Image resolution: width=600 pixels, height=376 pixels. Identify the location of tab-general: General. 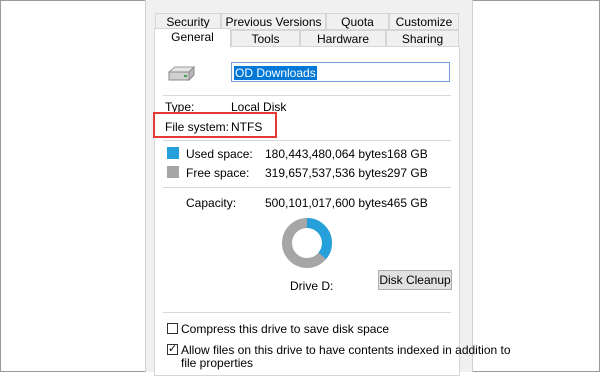
(192, 38).